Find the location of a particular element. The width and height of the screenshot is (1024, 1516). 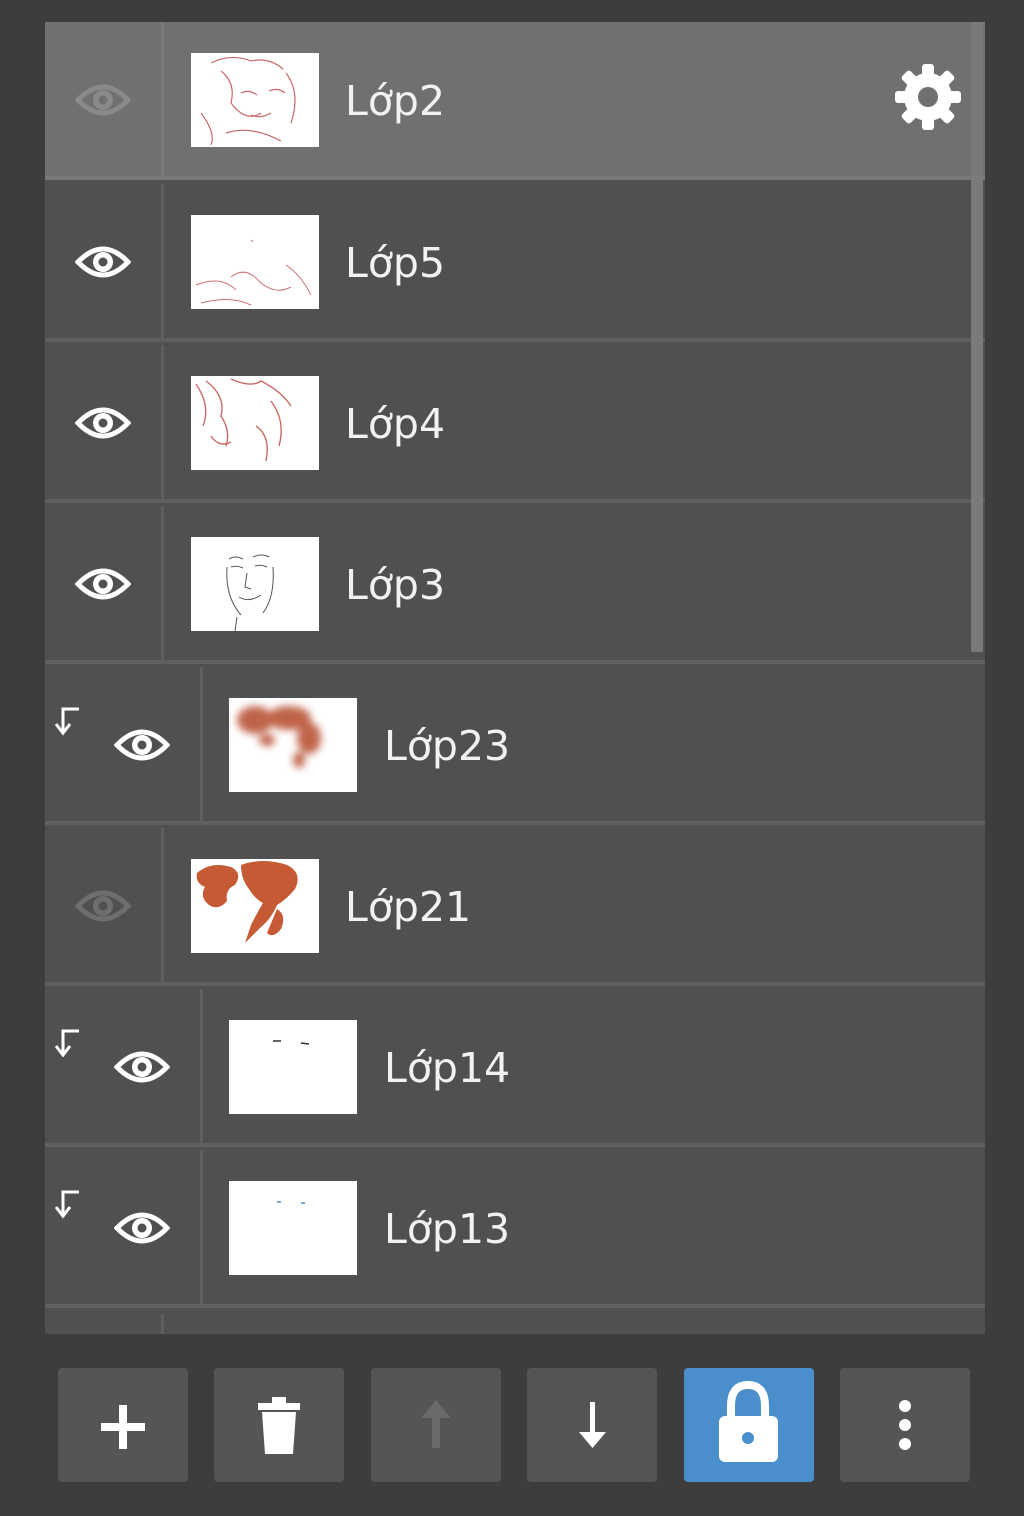

layer-name: Lớp14 is located at coordinates (447, 1068).